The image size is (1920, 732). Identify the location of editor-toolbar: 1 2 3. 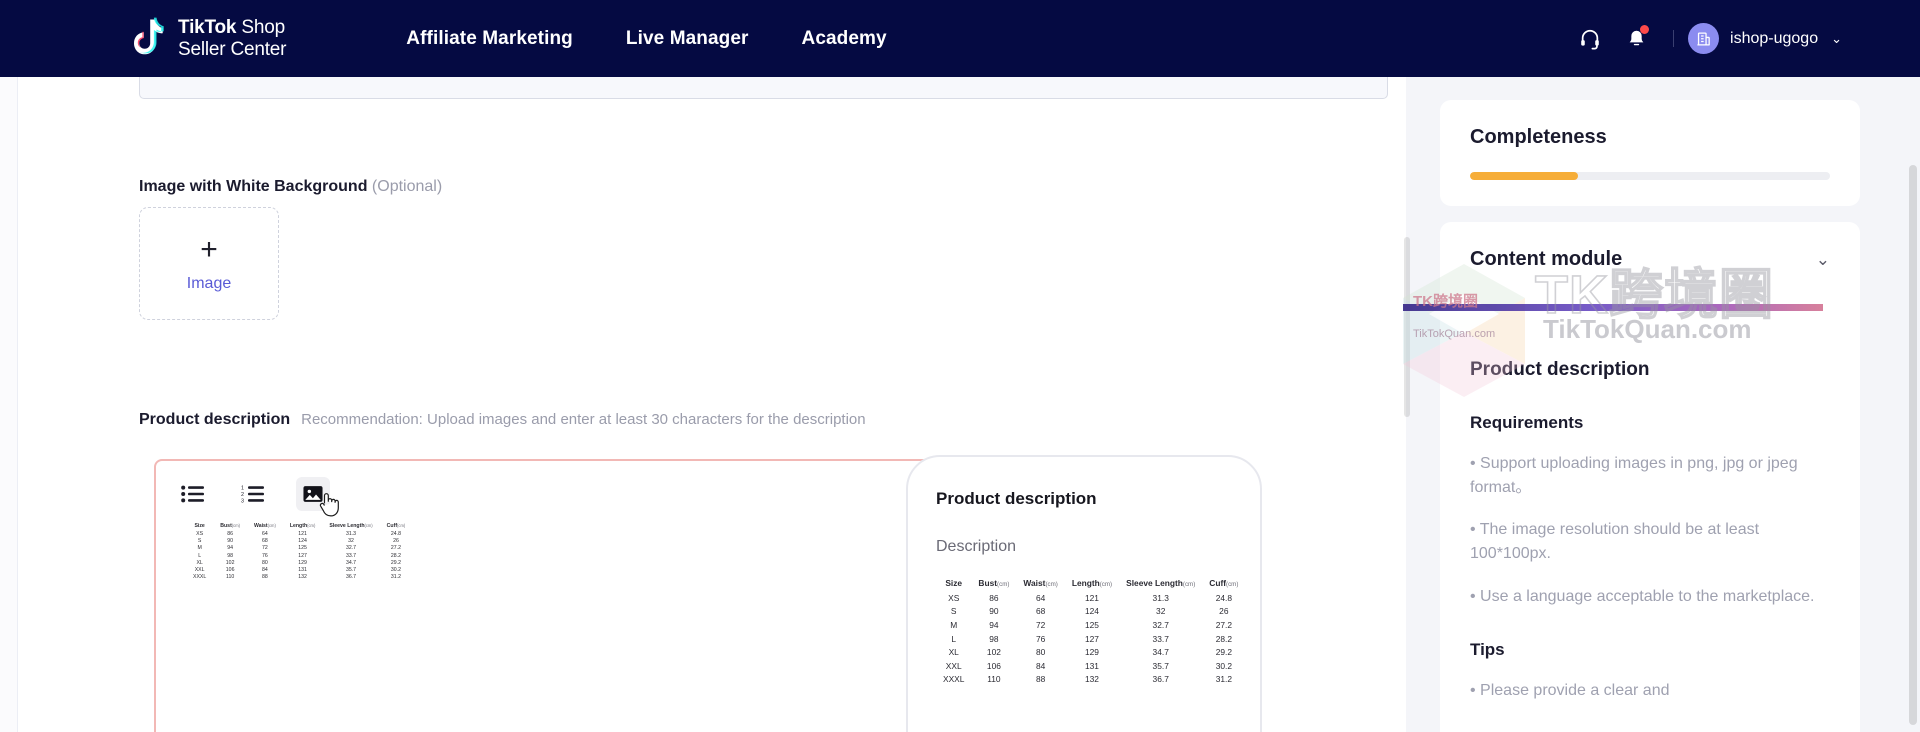
(576, 489).